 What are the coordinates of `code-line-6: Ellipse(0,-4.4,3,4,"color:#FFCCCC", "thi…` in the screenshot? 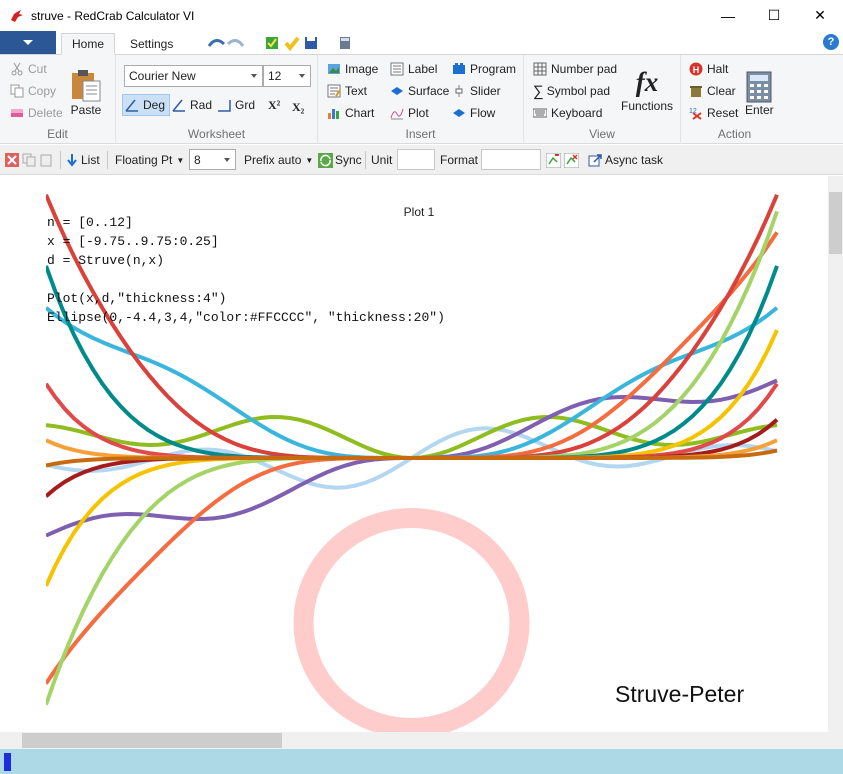 It's located at (246, 317).